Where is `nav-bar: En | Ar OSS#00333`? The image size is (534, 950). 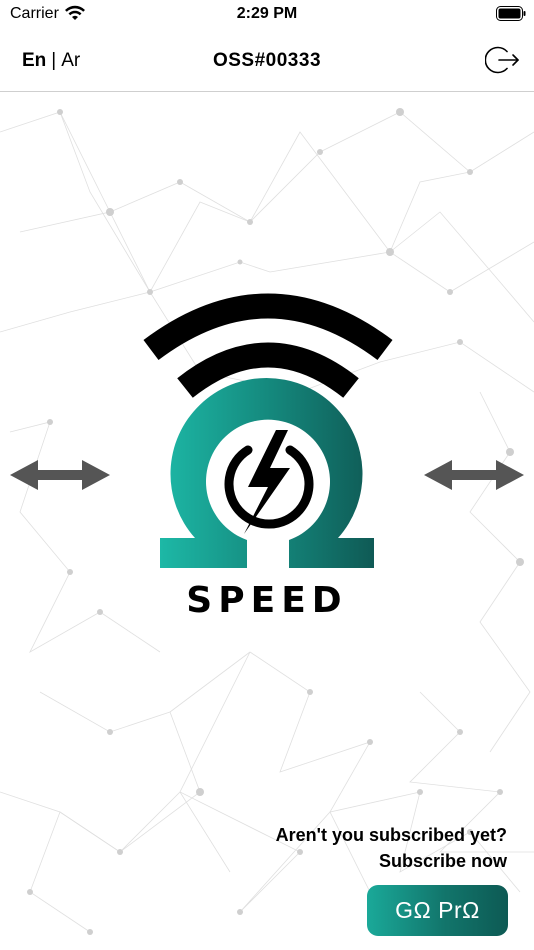
nav-bar: En | Ar OSS#00333 is located at coordinates (267, 61).